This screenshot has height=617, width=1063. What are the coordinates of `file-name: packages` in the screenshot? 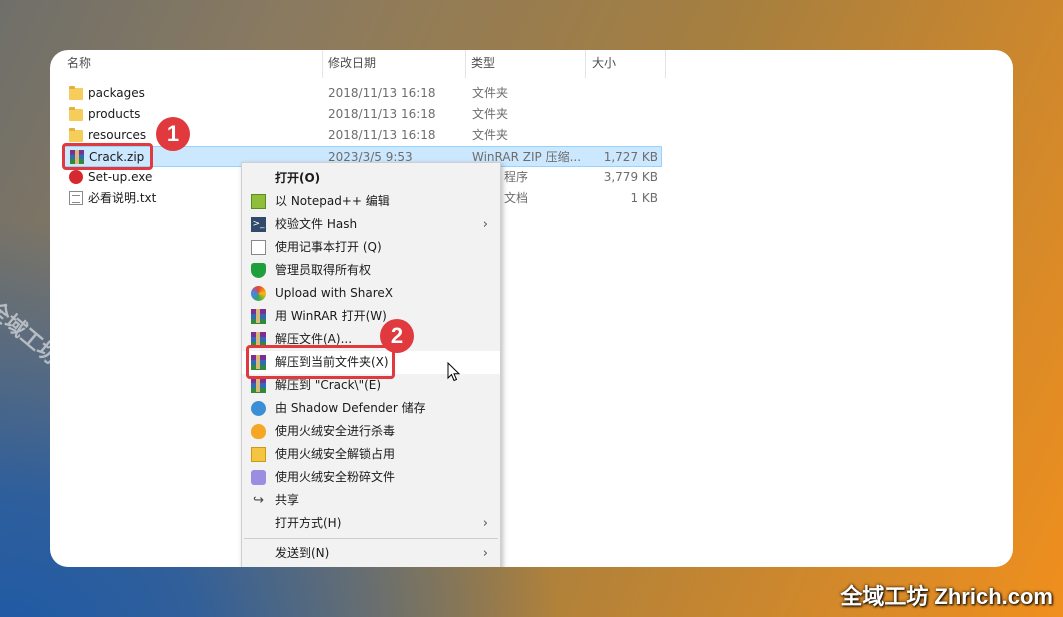 It's located at (116, 93).